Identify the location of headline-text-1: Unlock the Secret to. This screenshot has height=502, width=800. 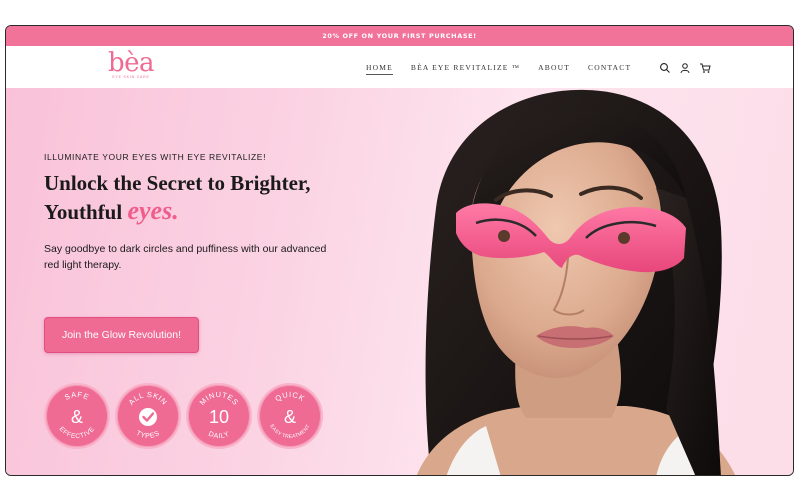
(137, 183).